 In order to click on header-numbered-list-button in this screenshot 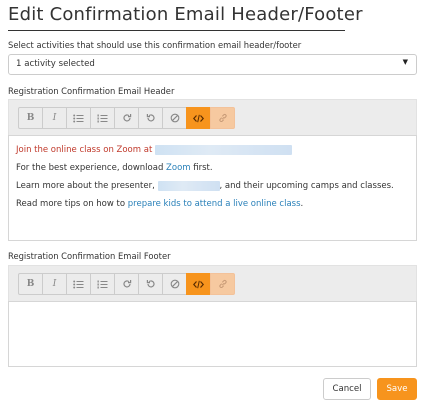, I will do `click(102, 118)`.